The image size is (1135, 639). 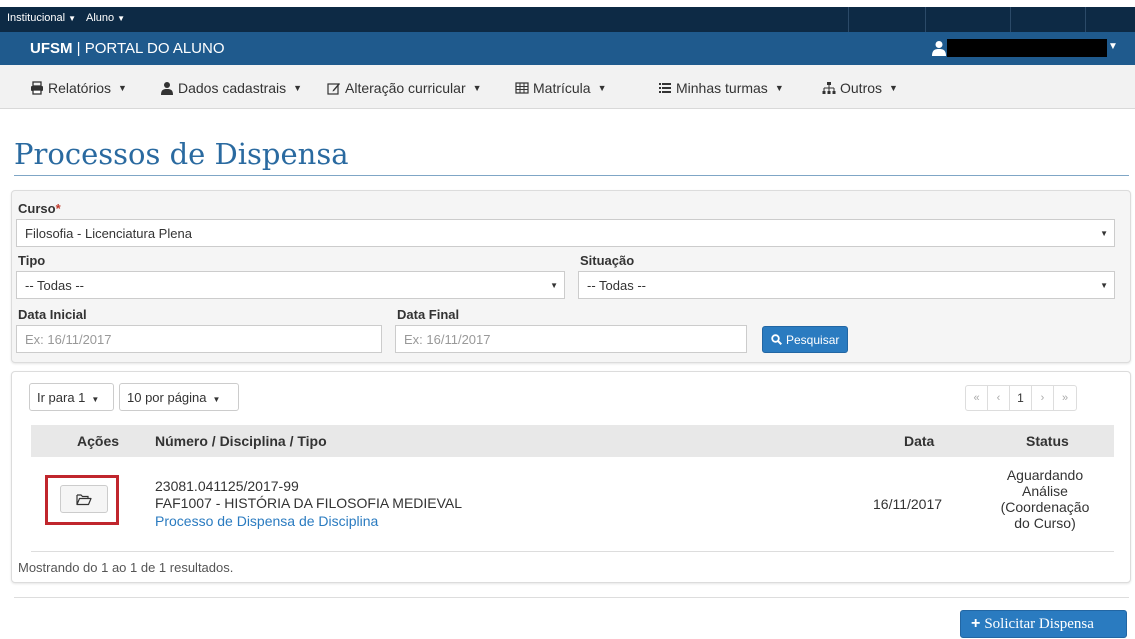 I want to click on nav-dados-cadastrais-label: Dados cadastrais, so click(x=232, y=88).